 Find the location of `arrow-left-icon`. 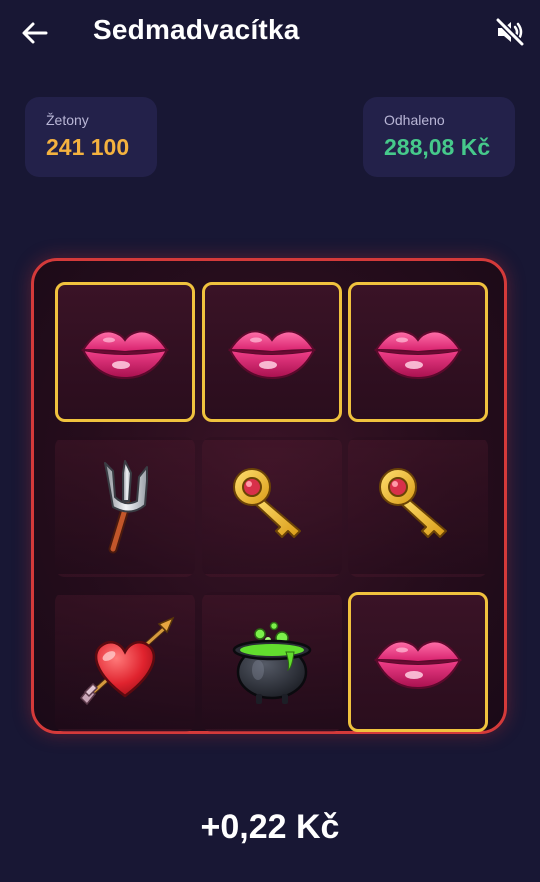

arrow-left-icon is located at coordinates (35, 33).